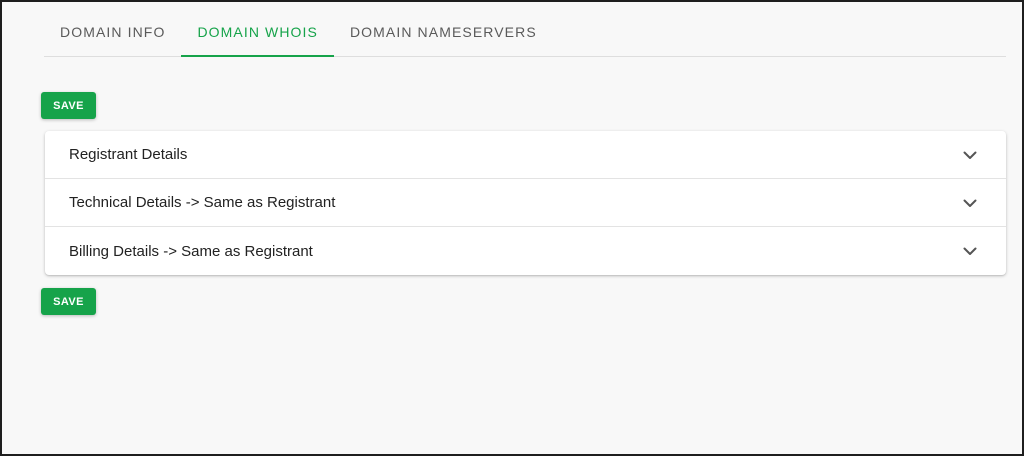 This screenshot has height=456, width=1024. I want to click on panel-title: Registrant Details, so click(128, 154).